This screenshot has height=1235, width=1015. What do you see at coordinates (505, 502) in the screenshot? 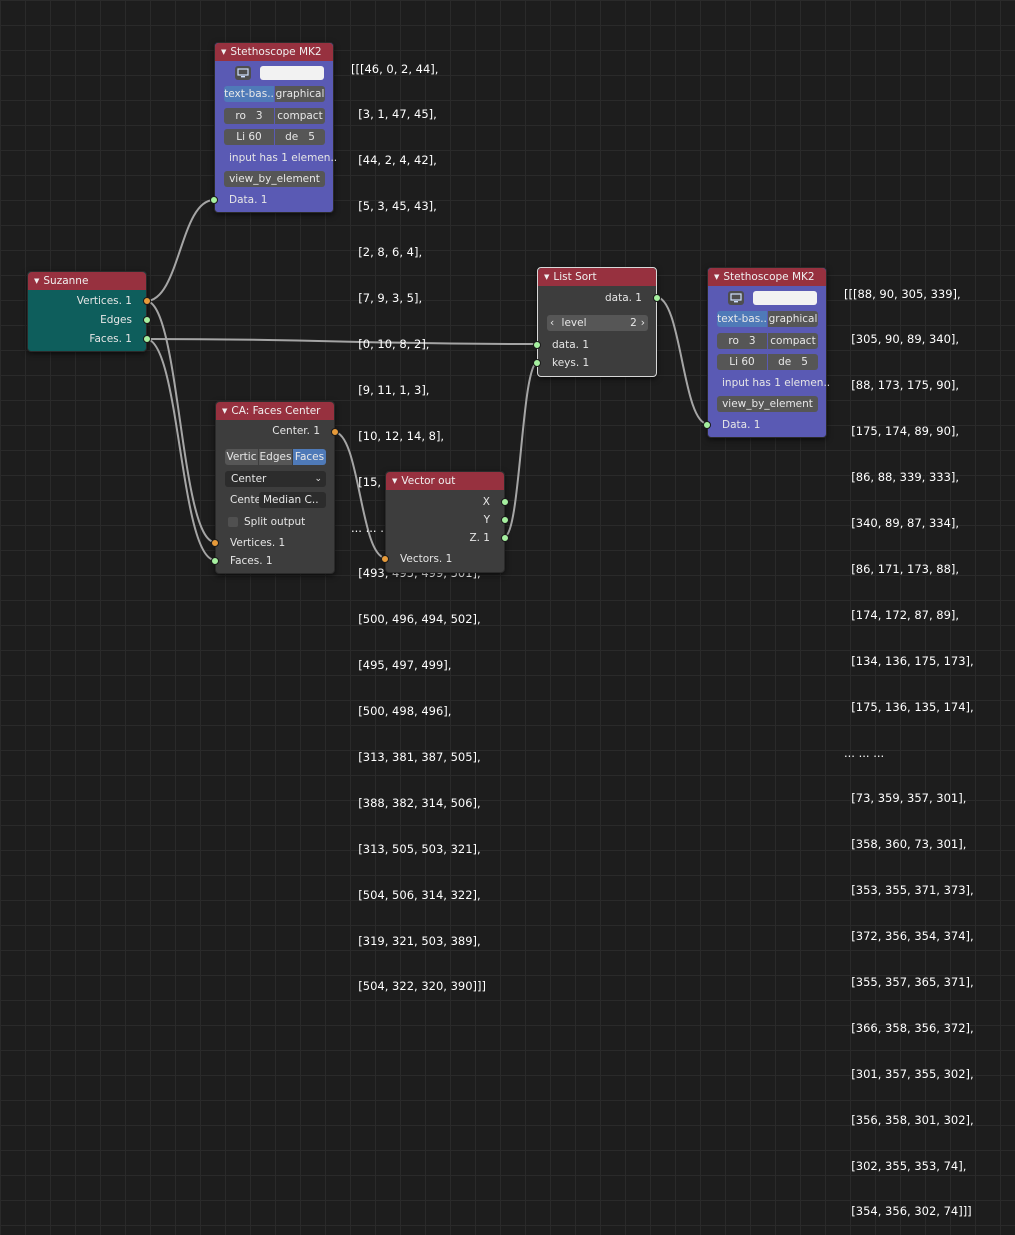
I see `x-output-socket` at bounding box center [505, 502].